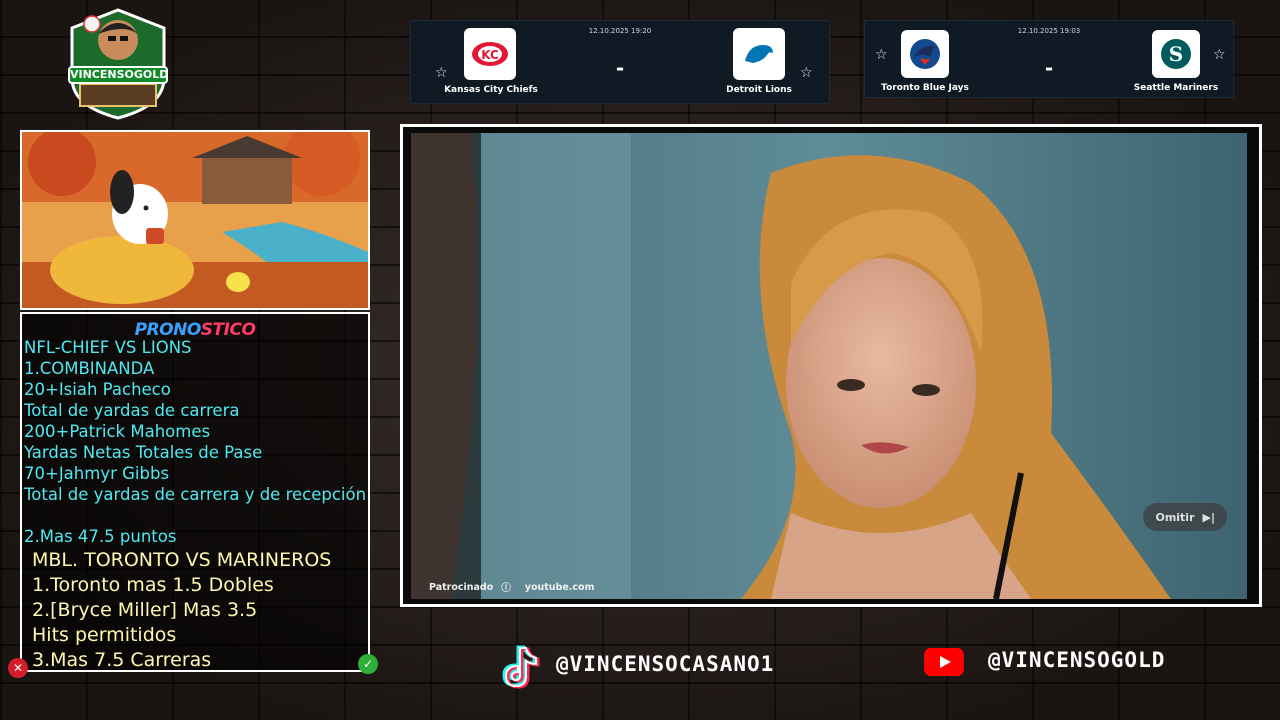  What do you see at coordinates (132, 410) in the screenshot?
I see `nfl-pick-line: Total de yardas de carrera` at bounding box center [132, 410].